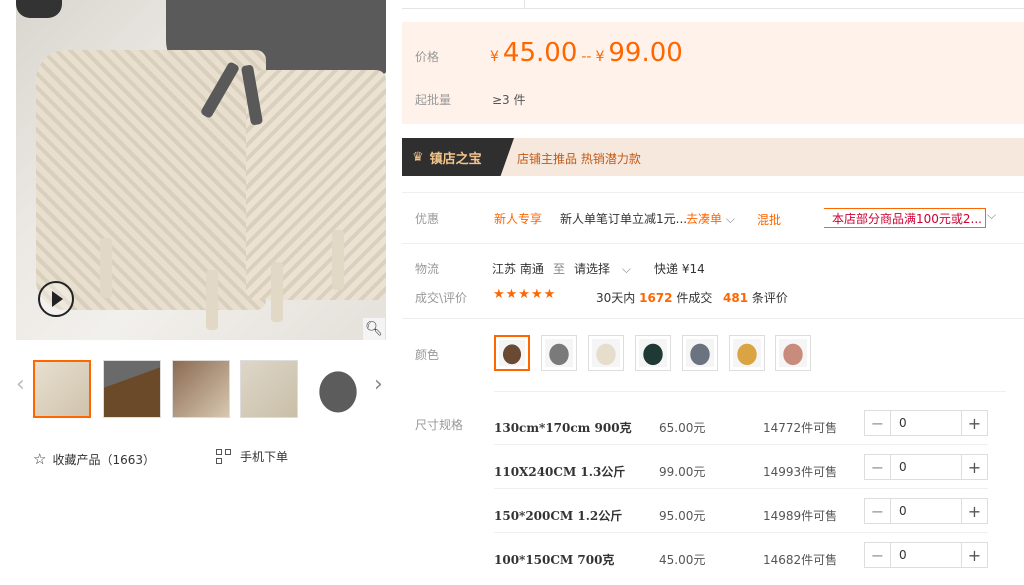  What do you see at coordinates (509, 100) in the screenshot?
I see `moq-value: ≥3 件` at bounding box center [509, 100].